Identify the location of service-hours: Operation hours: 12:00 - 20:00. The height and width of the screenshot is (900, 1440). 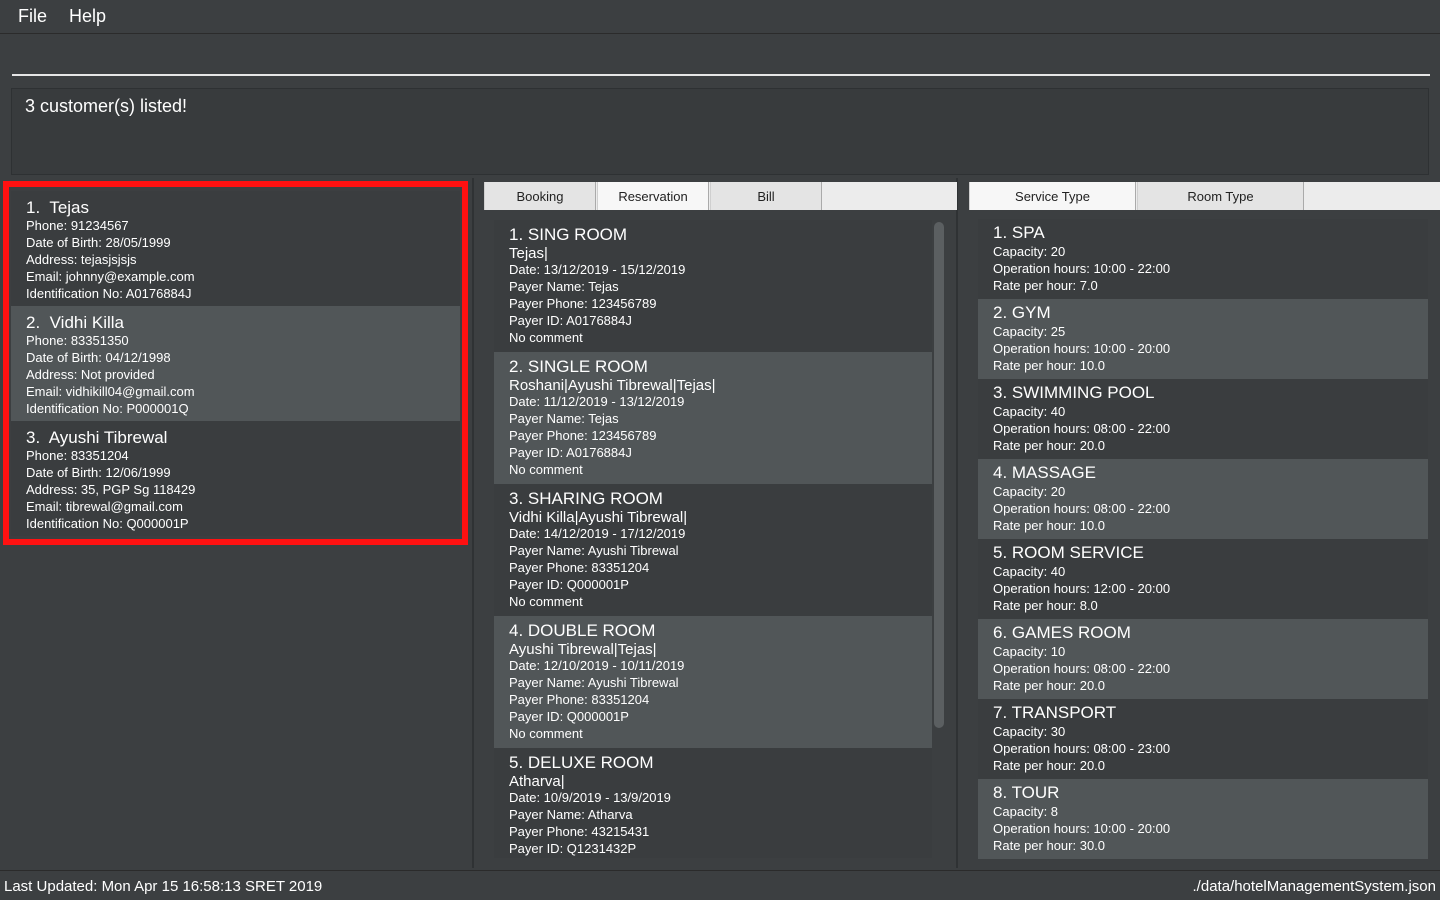
(1082, 588).